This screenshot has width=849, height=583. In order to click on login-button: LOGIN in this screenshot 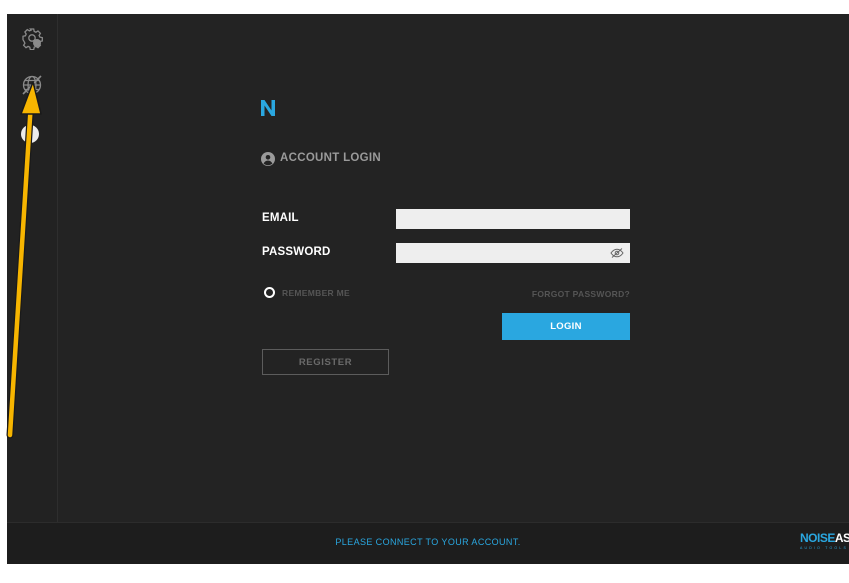, I will do `click(566, 326)`.